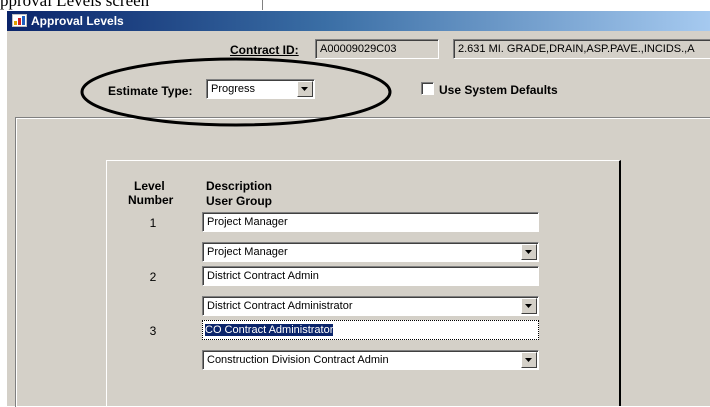  Describe the element at coordinates (153, 331) in the screenshot. I see `level-number: 3` at that location.